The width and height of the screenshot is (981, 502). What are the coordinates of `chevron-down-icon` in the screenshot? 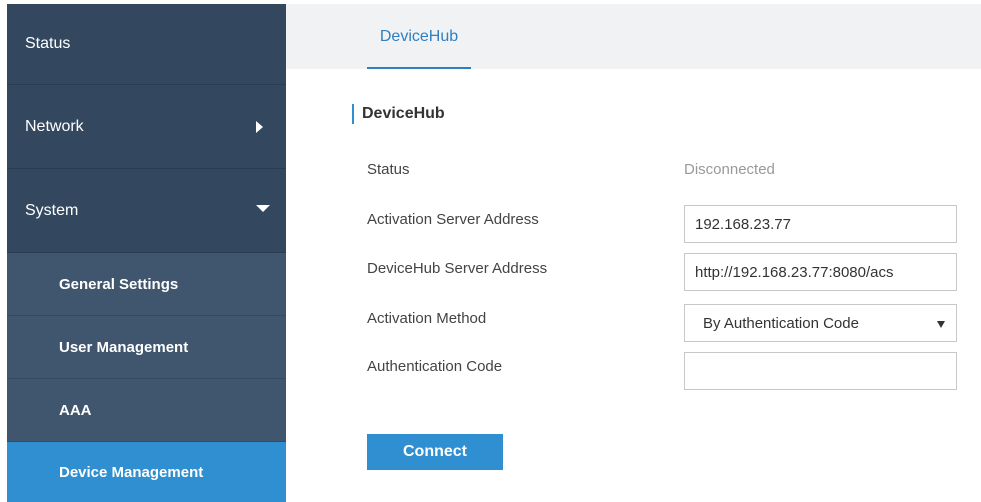 It's located at (263, 208).